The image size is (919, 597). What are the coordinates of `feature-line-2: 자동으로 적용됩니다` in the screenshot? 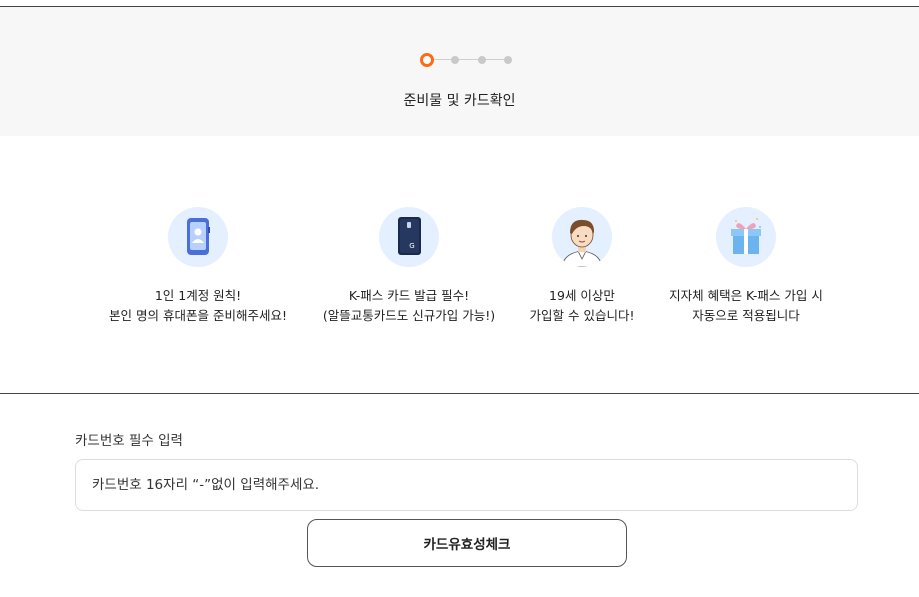 It's located at (746, 315).